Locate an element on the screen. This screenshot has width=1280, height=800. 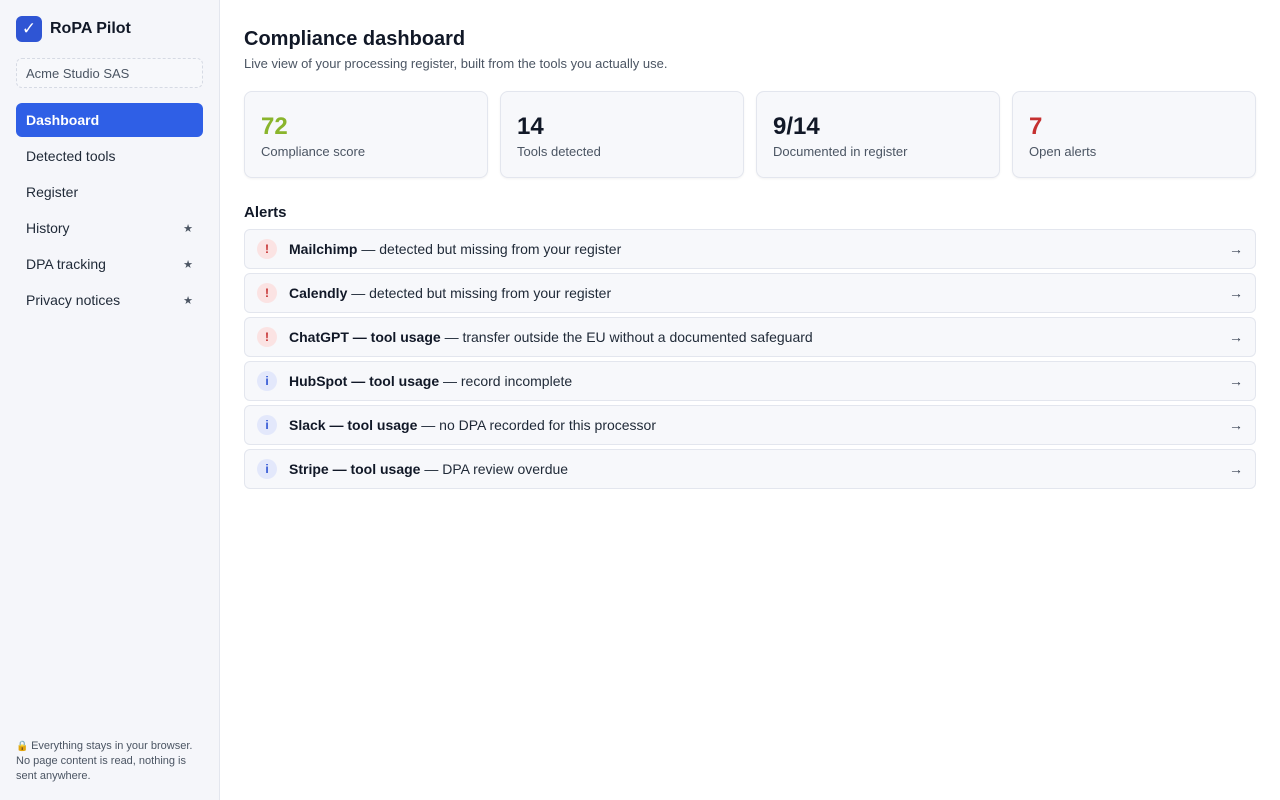
alert-subject: ChatGPT — tool usage is located at coordinates (365, 337).